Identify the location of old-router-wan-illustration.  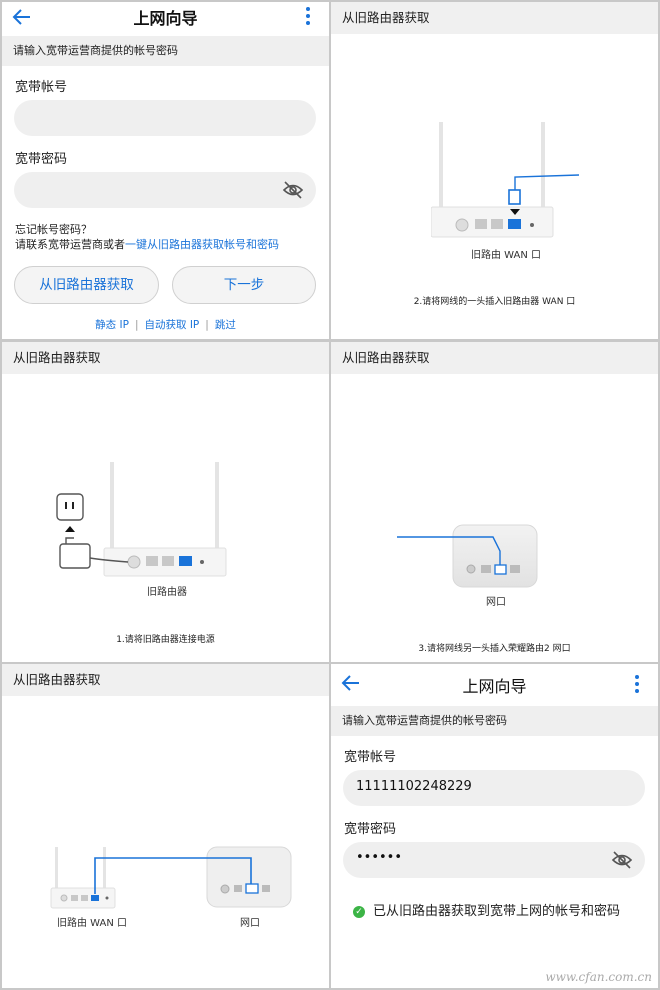
(505, 180).